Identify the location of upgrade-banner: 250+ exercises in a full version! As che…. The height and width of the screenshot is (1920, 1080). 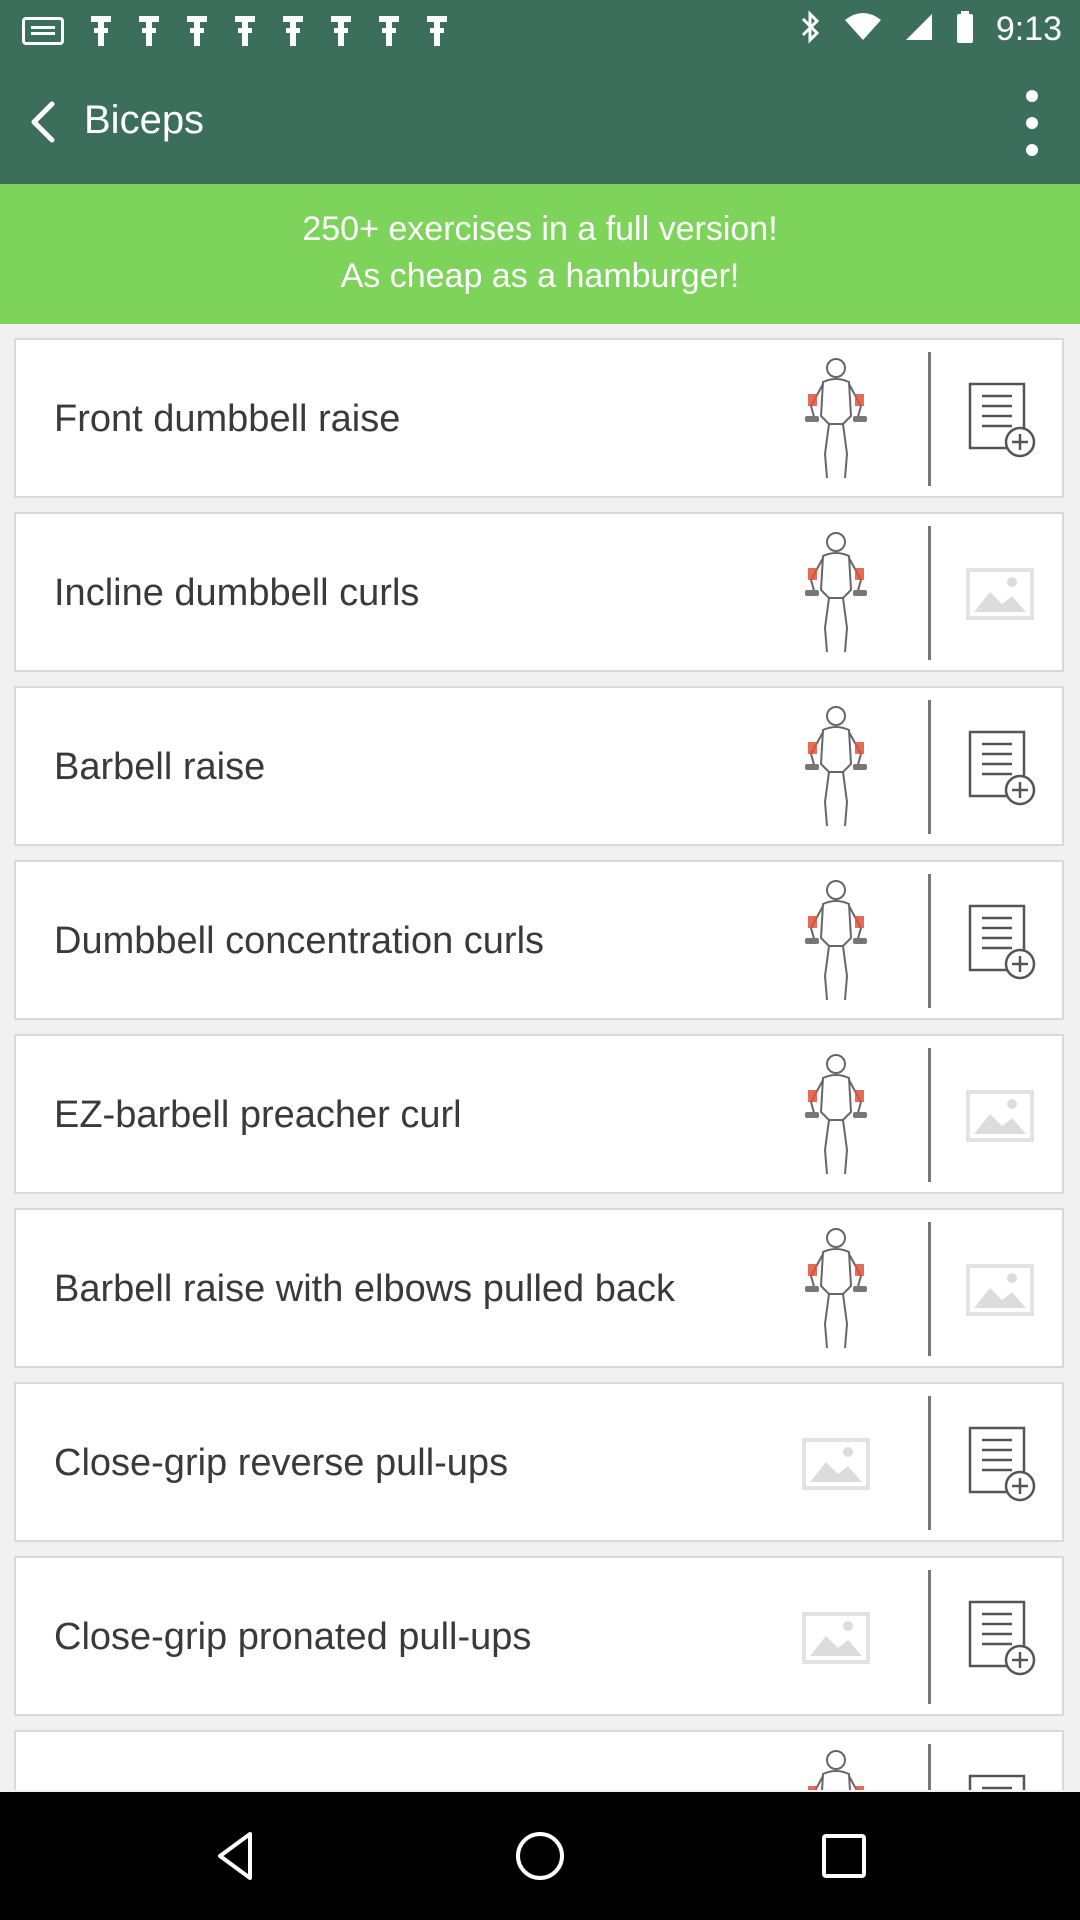
(540, 254).